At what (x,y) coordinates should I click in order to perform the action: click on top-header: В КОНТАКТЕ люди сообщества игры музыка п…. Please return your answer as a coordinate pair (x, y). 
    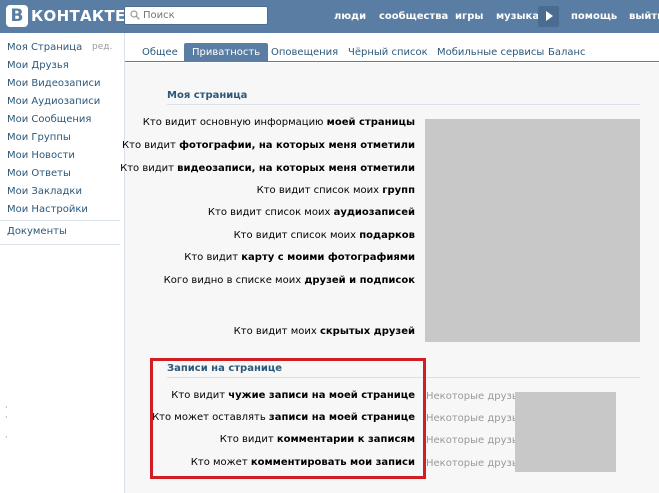
    Looking at the image, I should click on (329, 16).